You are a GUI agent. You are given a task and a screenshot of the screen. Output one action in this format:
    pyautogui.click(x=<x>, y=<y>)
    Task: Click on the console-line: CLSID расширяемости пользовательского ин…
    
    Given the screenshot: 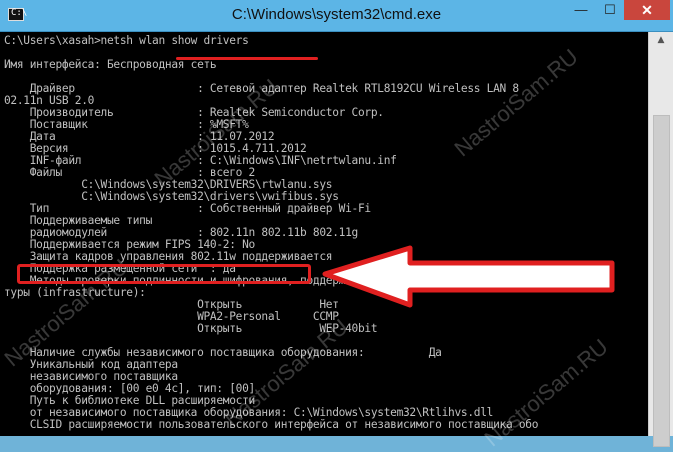 What is the action you would take?
    pyautogui.click(x=271, y=424)
    